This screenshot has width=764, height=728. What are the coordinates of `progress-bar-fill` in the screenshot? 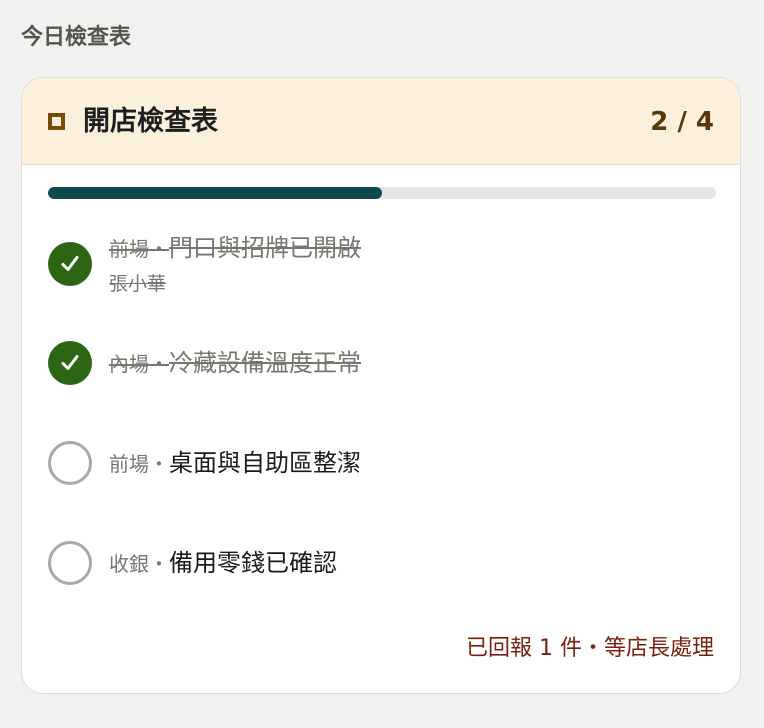 It's located at (215, 193).